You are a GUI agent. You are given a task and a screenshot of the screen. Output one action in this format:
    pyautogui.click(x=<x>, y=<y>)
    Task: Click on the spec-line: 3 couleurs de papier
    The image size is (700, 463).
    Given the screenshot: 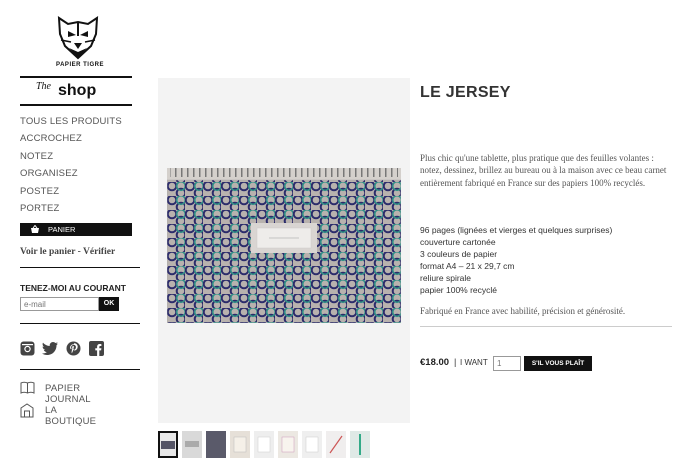 What is the action you would take?
    pyautogui.click(x=459, y=254)
    